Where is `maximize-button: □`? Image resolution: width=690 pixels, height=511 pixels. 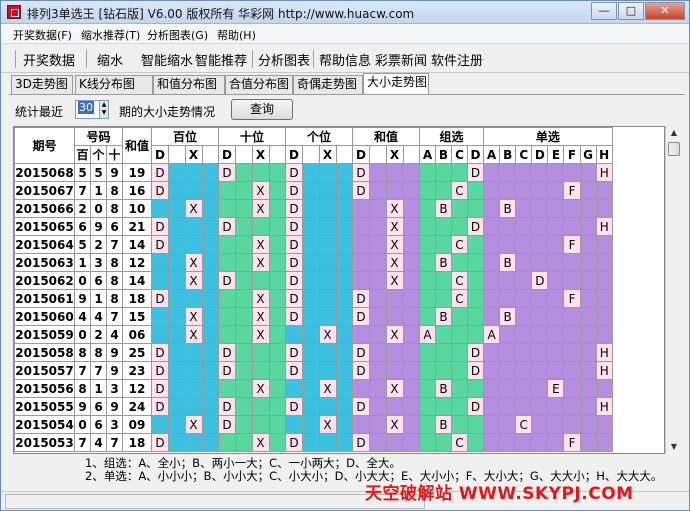
maximize-button: □ is located at coordinates (631, 11).